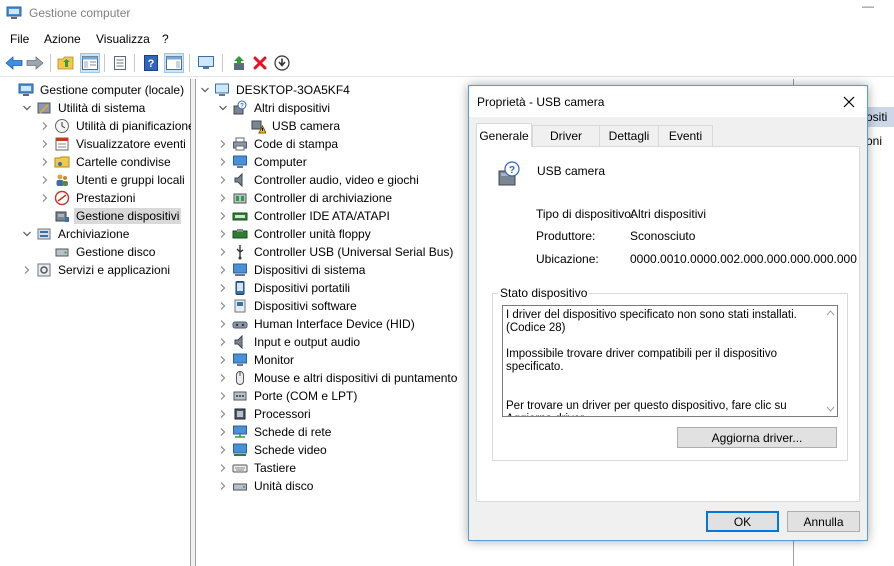 This screenshot has height=566, width=894. What do you see at coordinates (685, 135) in the screenshot?
I see `tab-eventi: Eventi` at bounding box center [685, 135].